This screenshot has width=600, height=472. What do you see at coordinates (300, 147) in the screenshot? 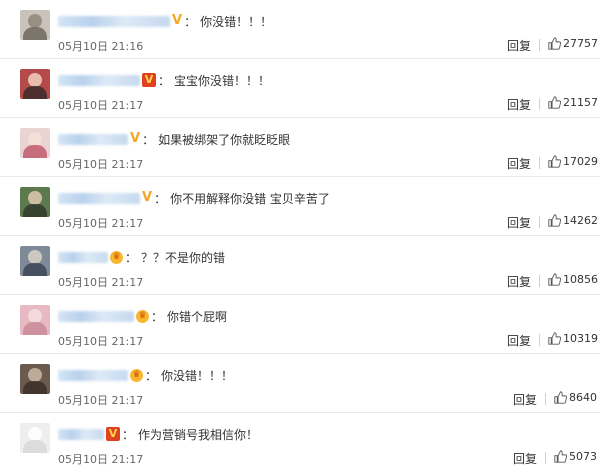
I see `comment-row: V ： 如果被绑架了你就眨眨眼 05月10日 21:17 回复 17029` at bounding box center [300, 147].